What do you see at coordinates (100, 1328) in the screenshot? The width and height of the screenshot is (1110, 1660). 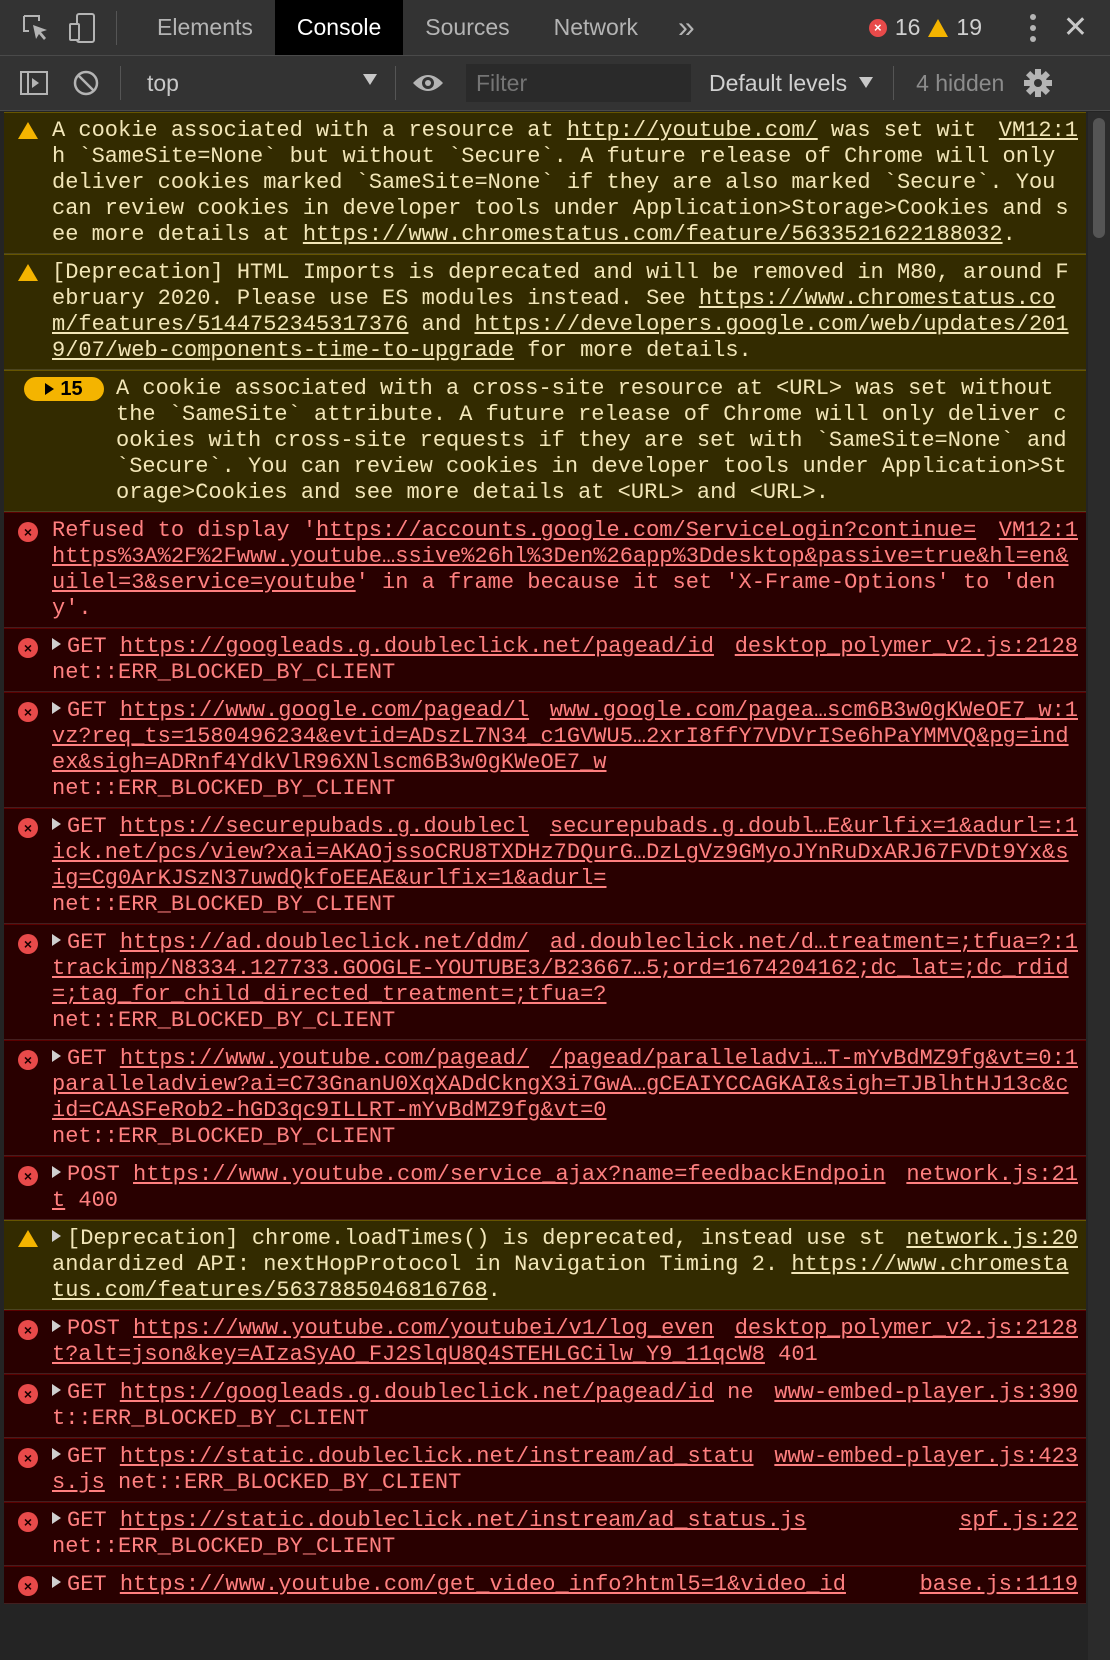 I see `message-text: POST` at bounding box center [100, 1328].